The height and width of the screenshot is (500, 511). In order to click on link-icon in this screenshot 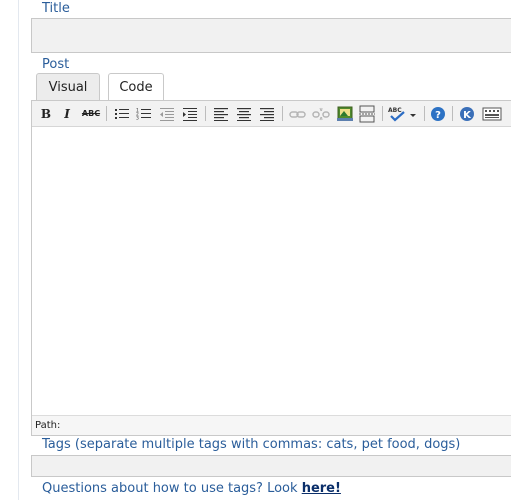, I will do `click(298, 113)`.